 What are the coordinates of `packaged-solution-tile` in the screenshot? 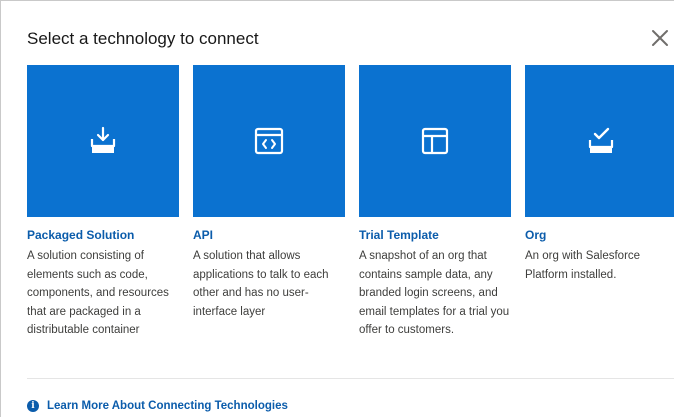 It's located at (103, 141).